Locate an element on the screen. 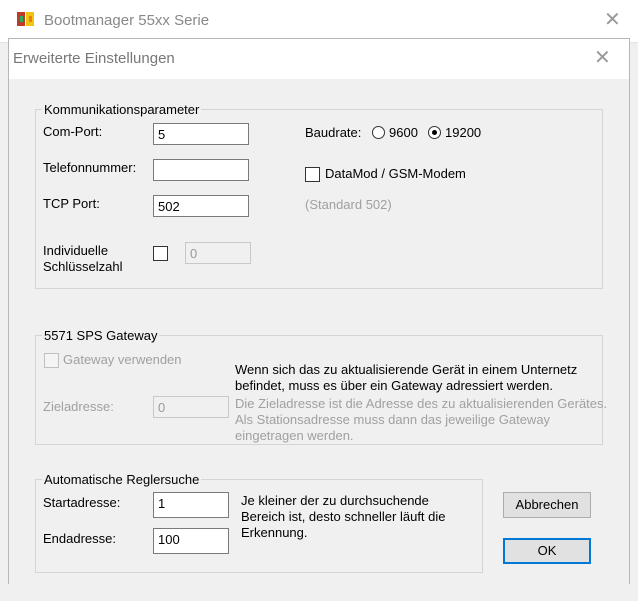 This screenshot has height=601, width=638. dialog-title: Erweiterte Einstellungen is located at coordinates (94, 58).